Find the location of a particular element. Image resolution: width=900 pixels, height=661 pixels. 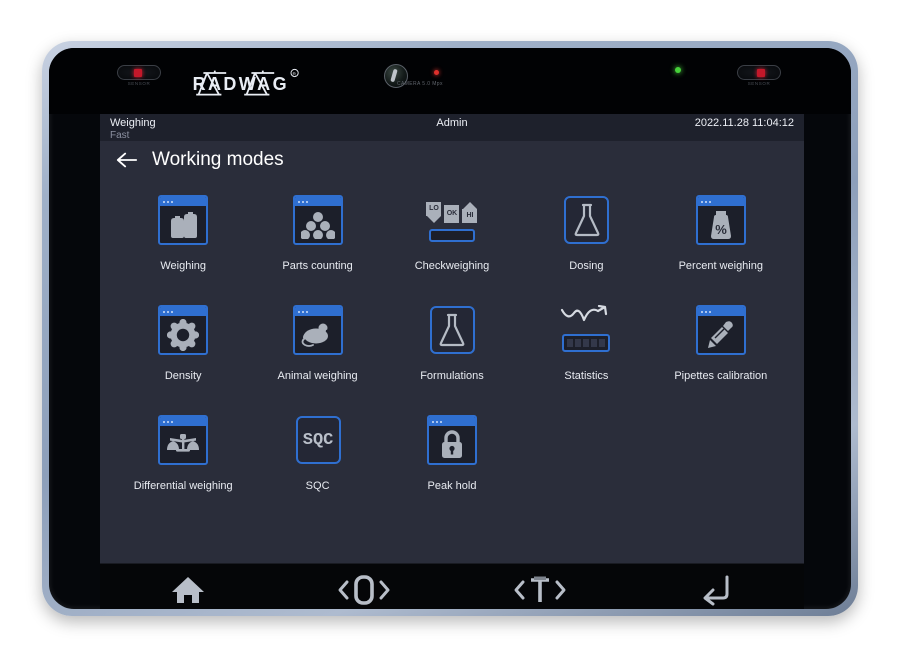

tare-button is located at coordinates (540, 586).